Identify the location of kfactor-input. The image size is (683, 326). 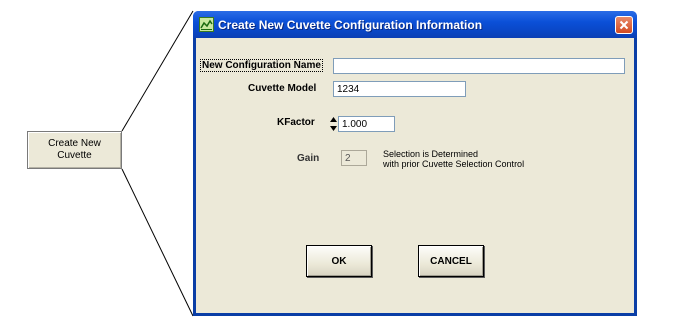
(366, 124).